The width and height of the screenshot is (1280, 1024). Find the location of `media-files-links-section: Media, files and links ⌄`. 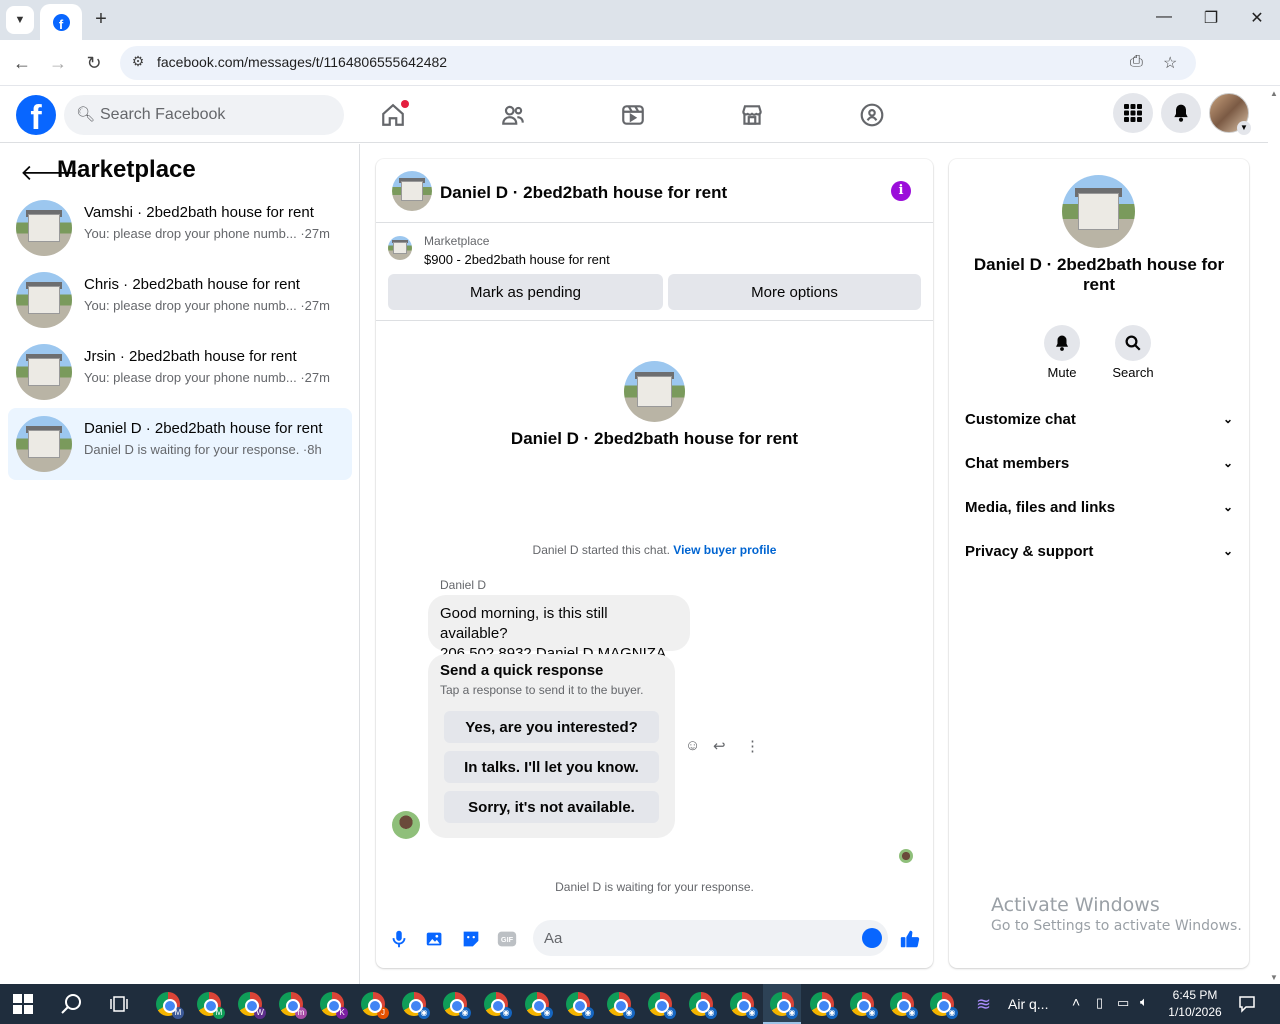

media-files-links-section: Media, files and links ⌄ is located at coordinates (1099, 509).